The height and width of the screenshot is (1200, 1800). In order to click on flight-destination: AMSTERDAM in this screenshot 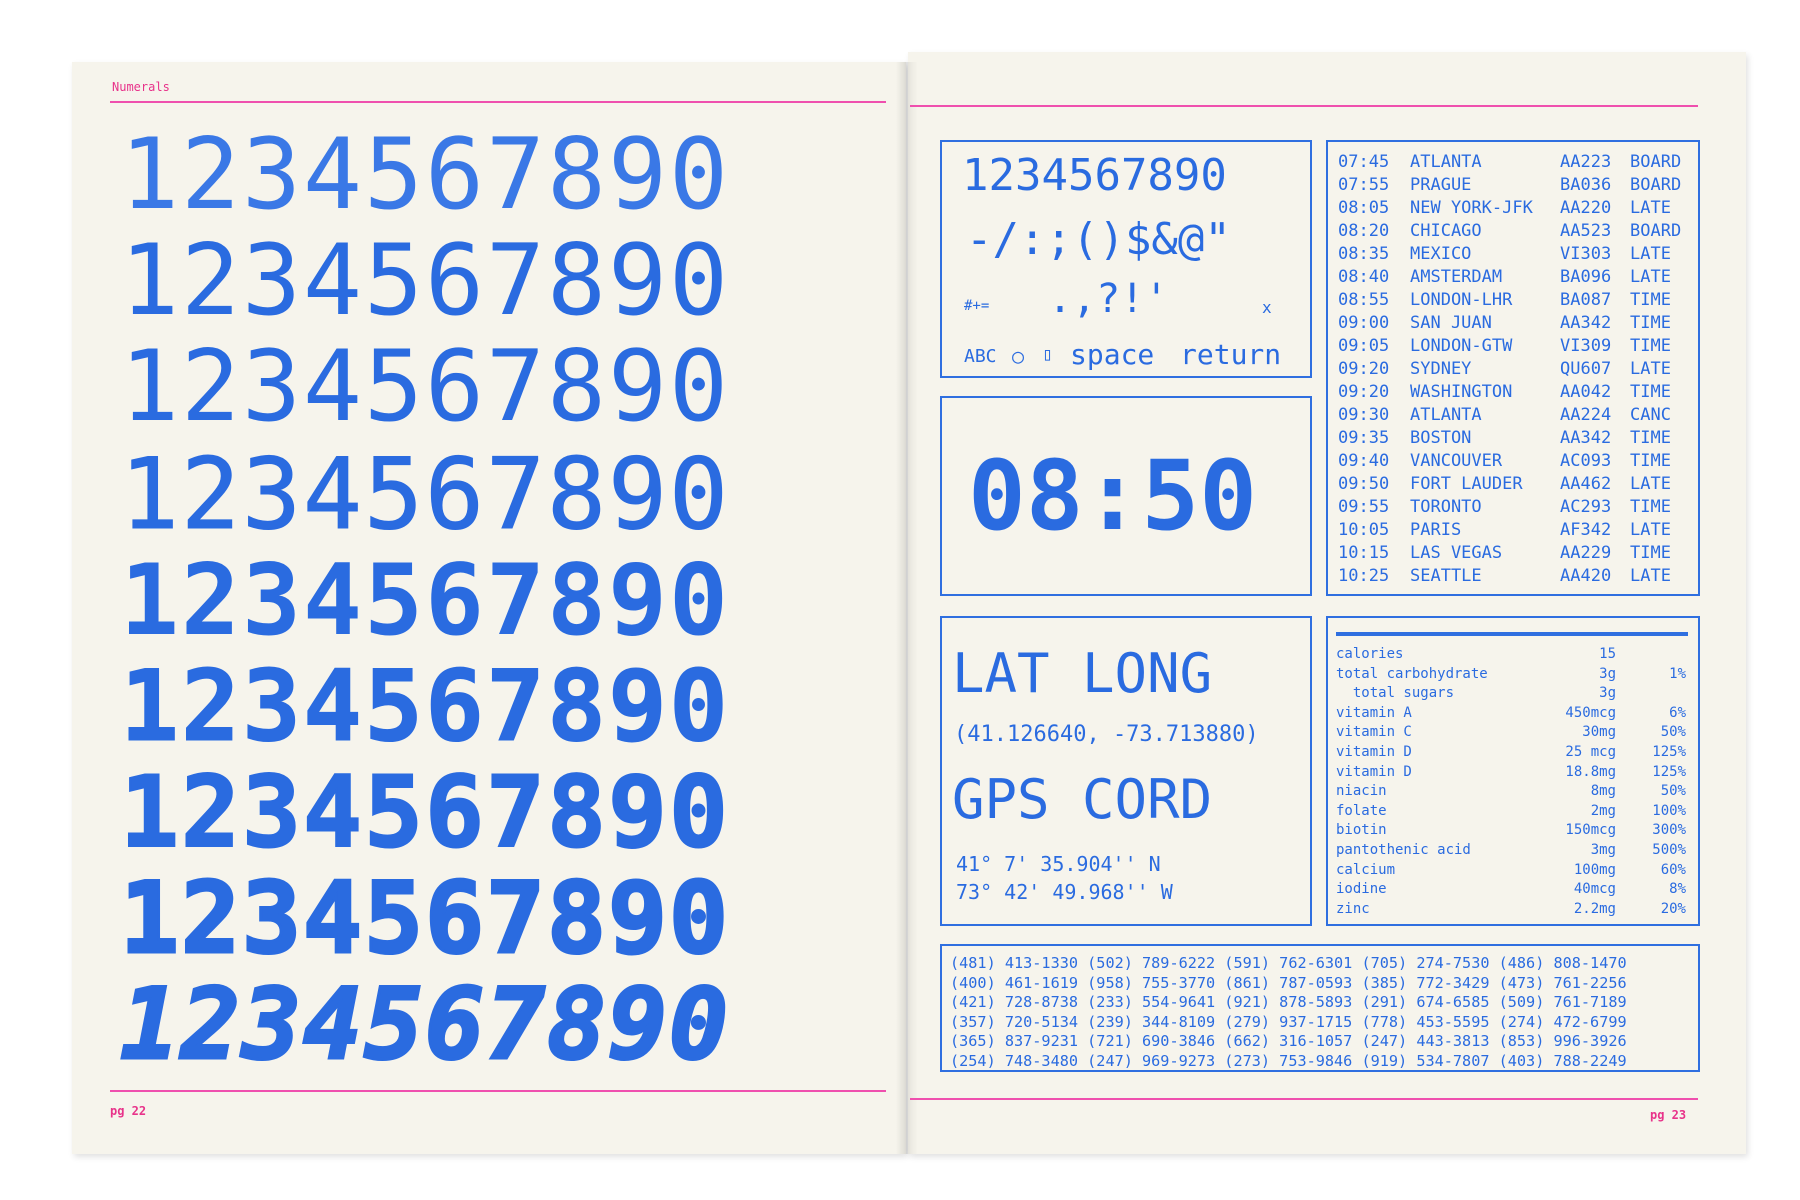, I will do `click(1456, 277)`.